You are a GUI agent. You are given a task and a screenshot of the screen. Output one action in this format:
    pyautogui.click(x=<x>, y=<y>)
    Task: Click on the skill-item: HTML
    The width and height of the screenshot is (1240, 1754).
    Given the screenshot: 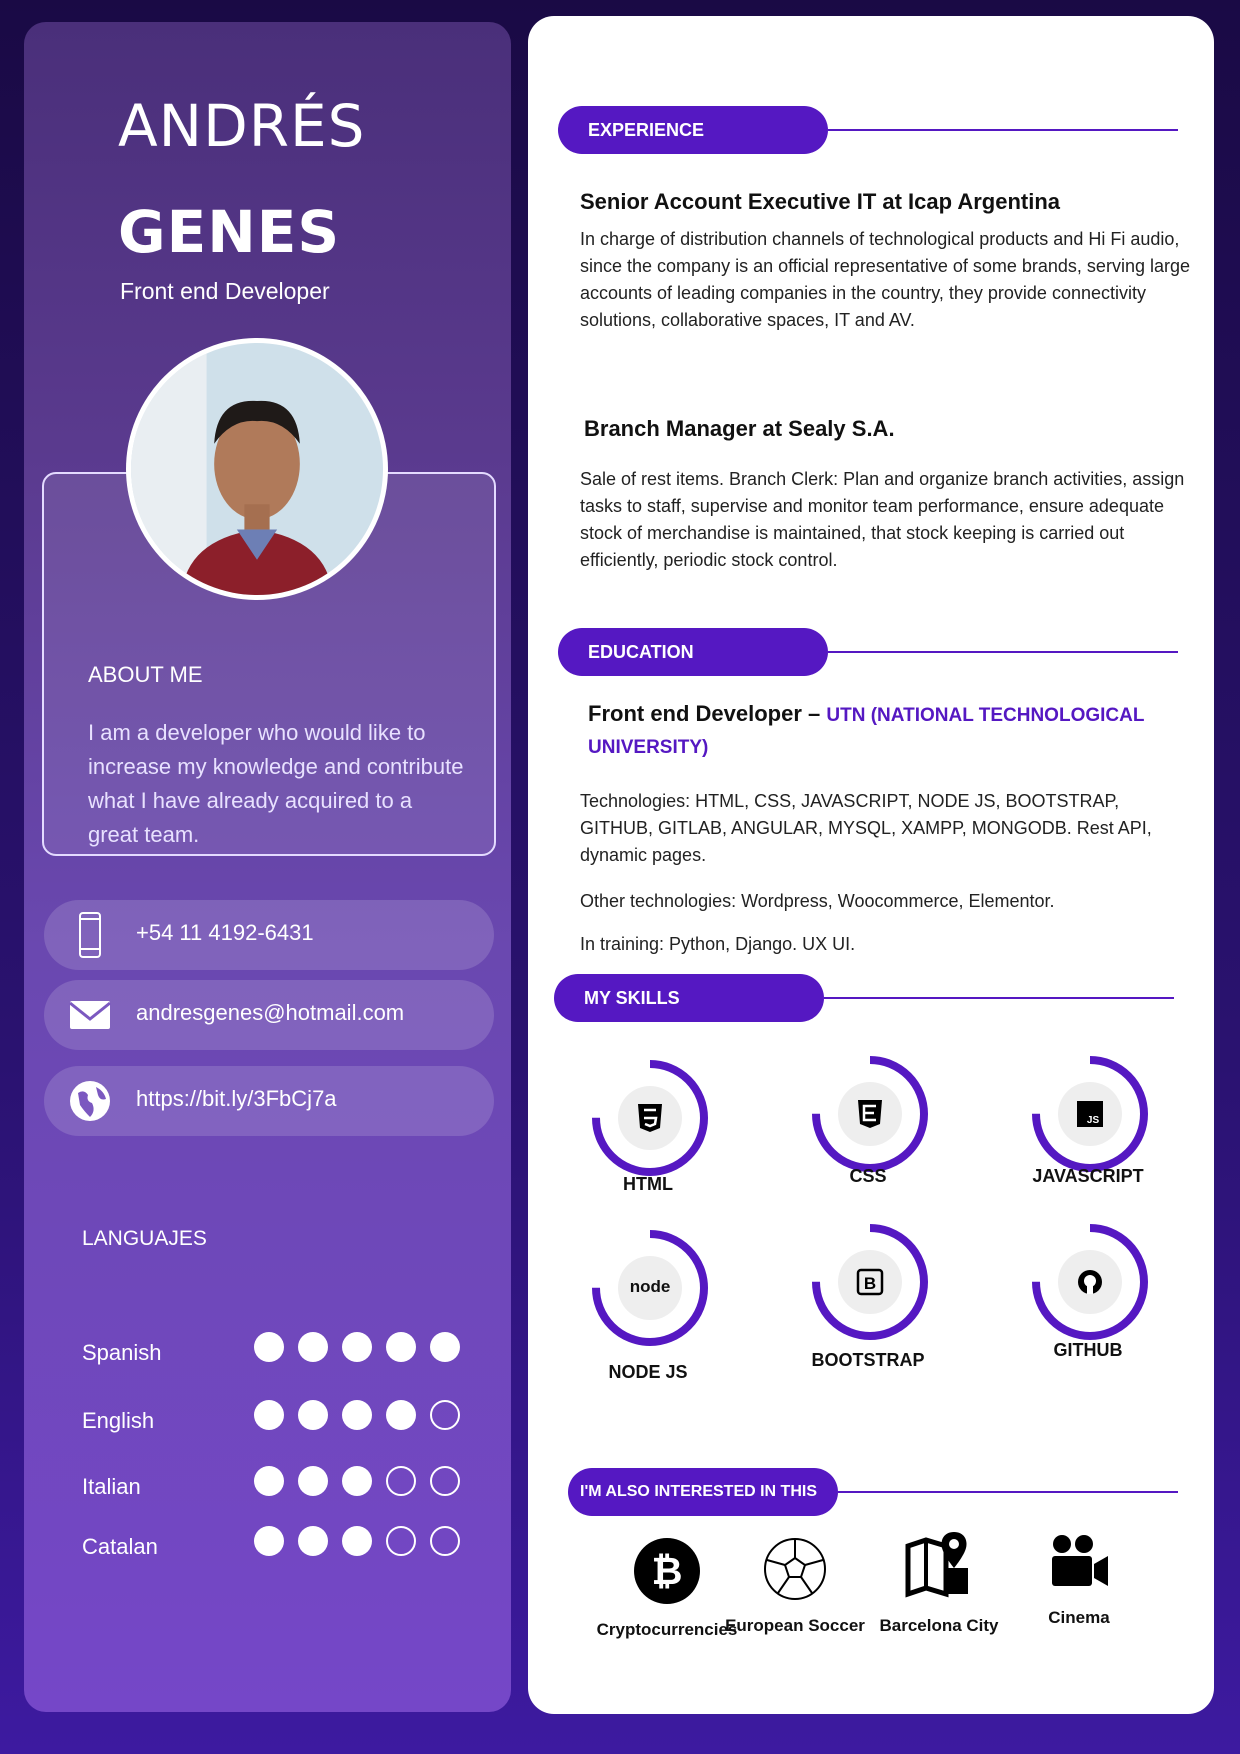 What is the action you would take?
    pyautogui.click(x=648, y=1141)
    